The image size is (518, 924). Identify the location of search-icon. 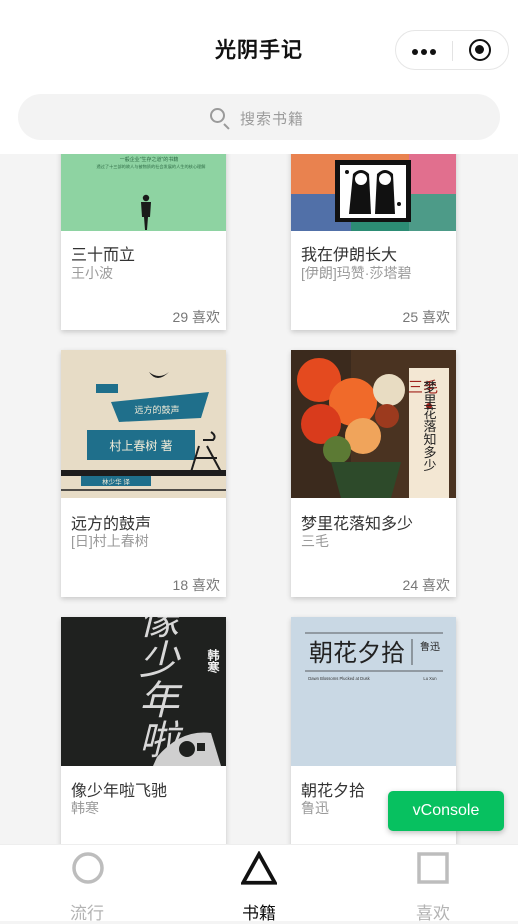
(217, 115).